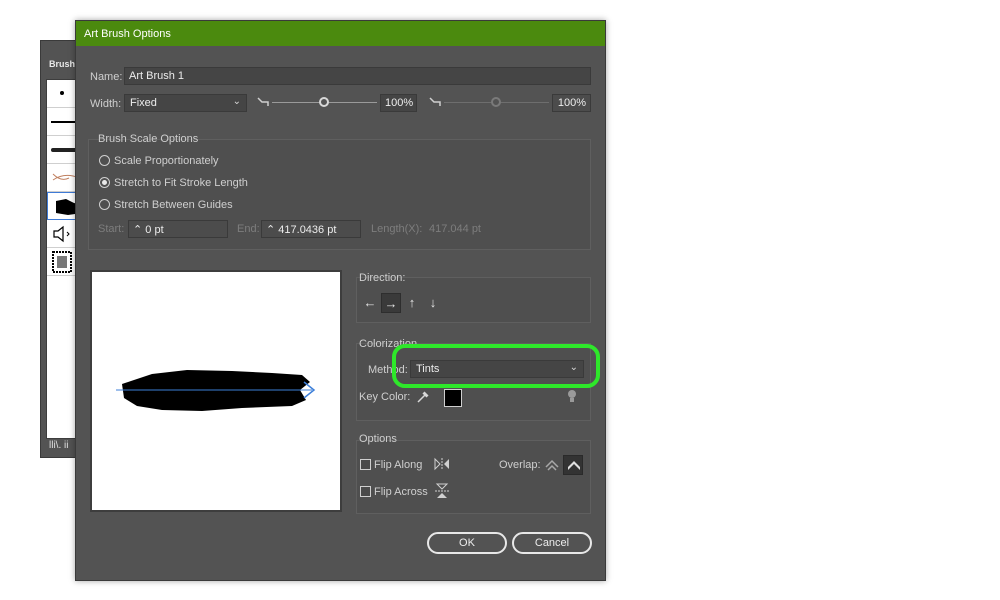 This screenshot has width=1000, height=600. I want to click on flip-across-icon, so click(442, 490).